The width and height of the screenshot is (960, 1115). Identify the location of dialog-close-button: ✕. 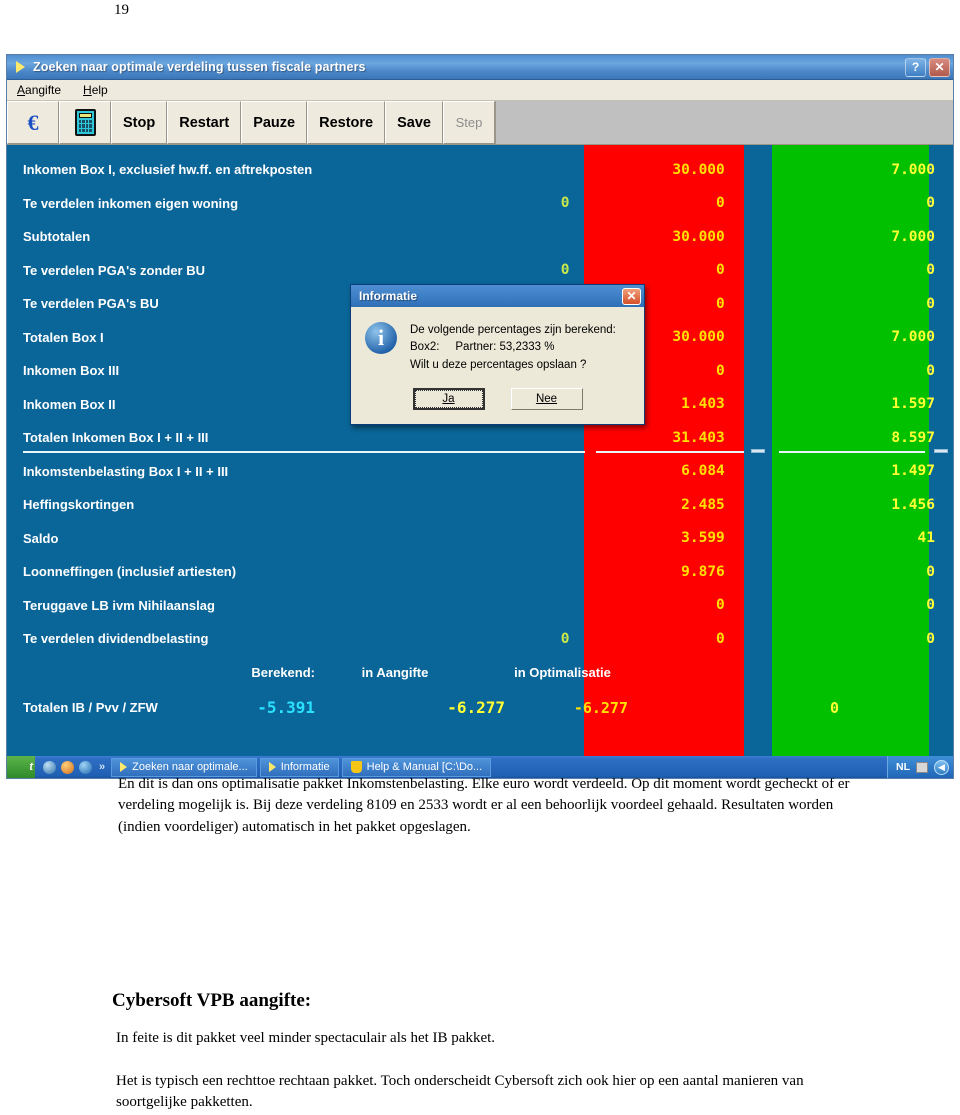
(631, 296).